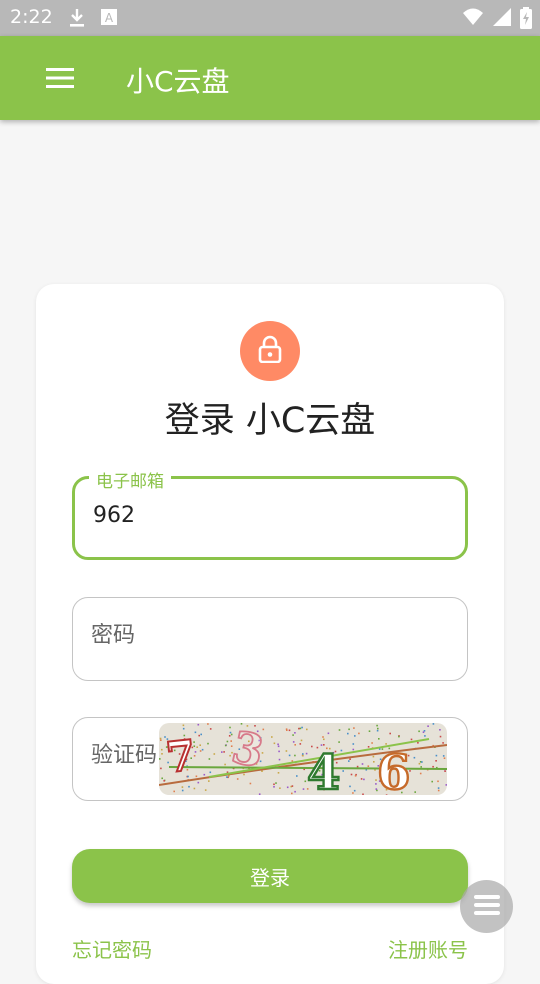  I want to click on app-bar: 小C云盘, so click(270, 78).